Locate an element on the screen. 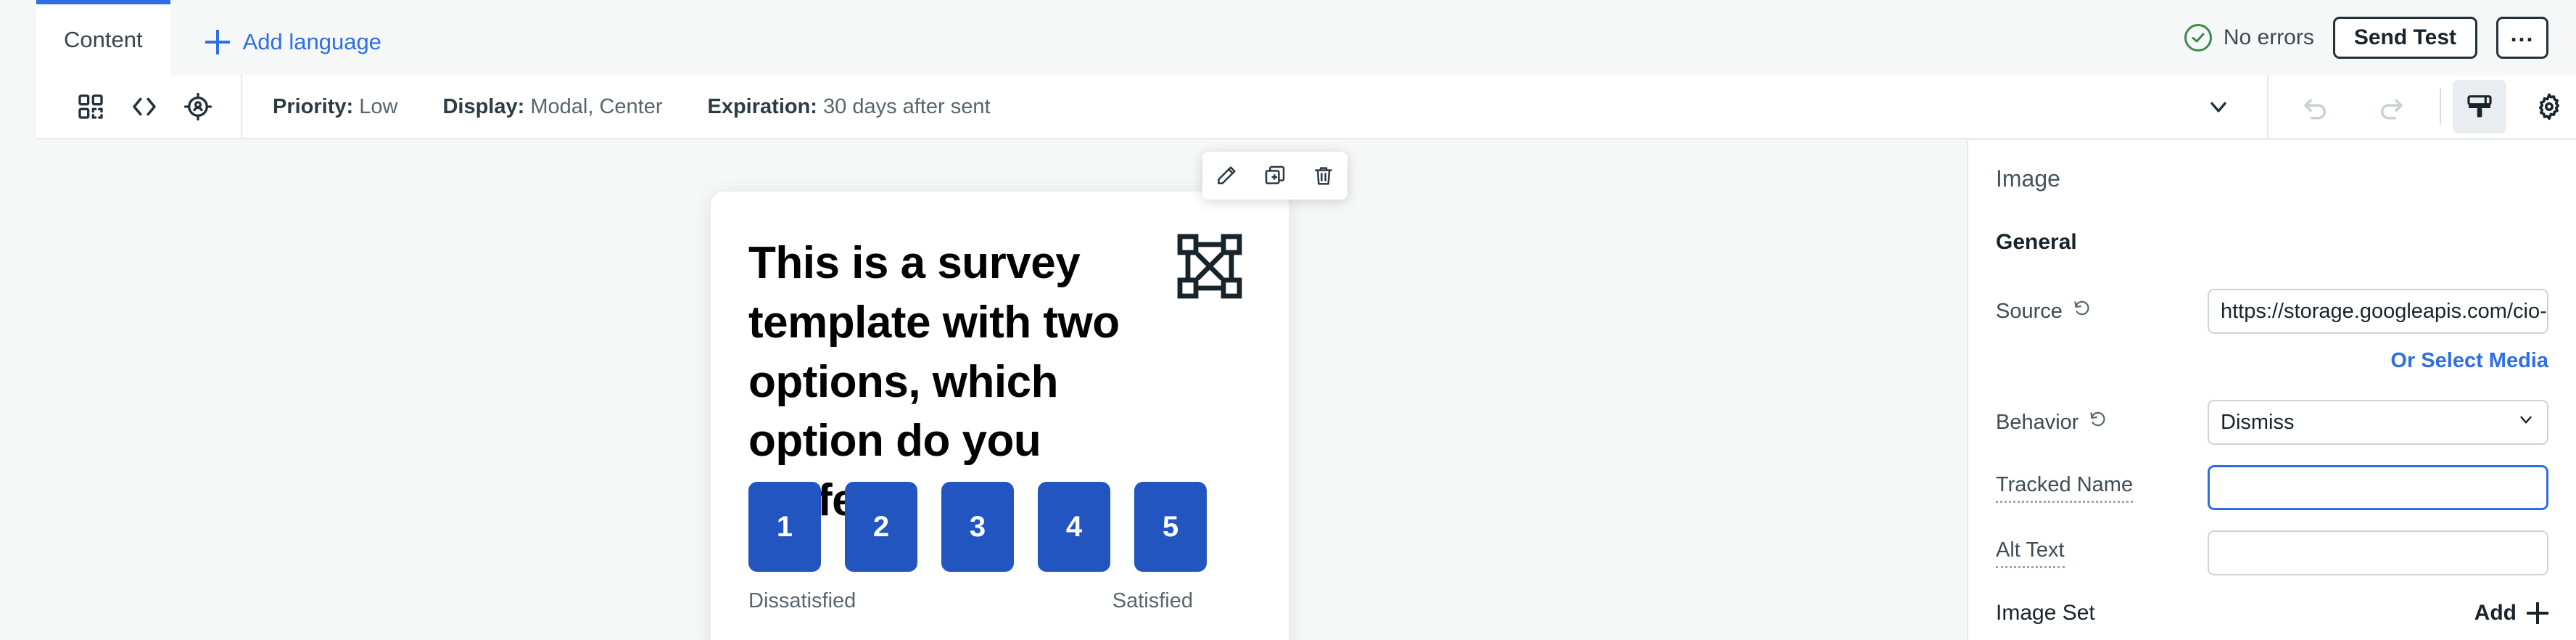 The image size is (2576, 640). targeting-icon is located at coordinates (198, 107).